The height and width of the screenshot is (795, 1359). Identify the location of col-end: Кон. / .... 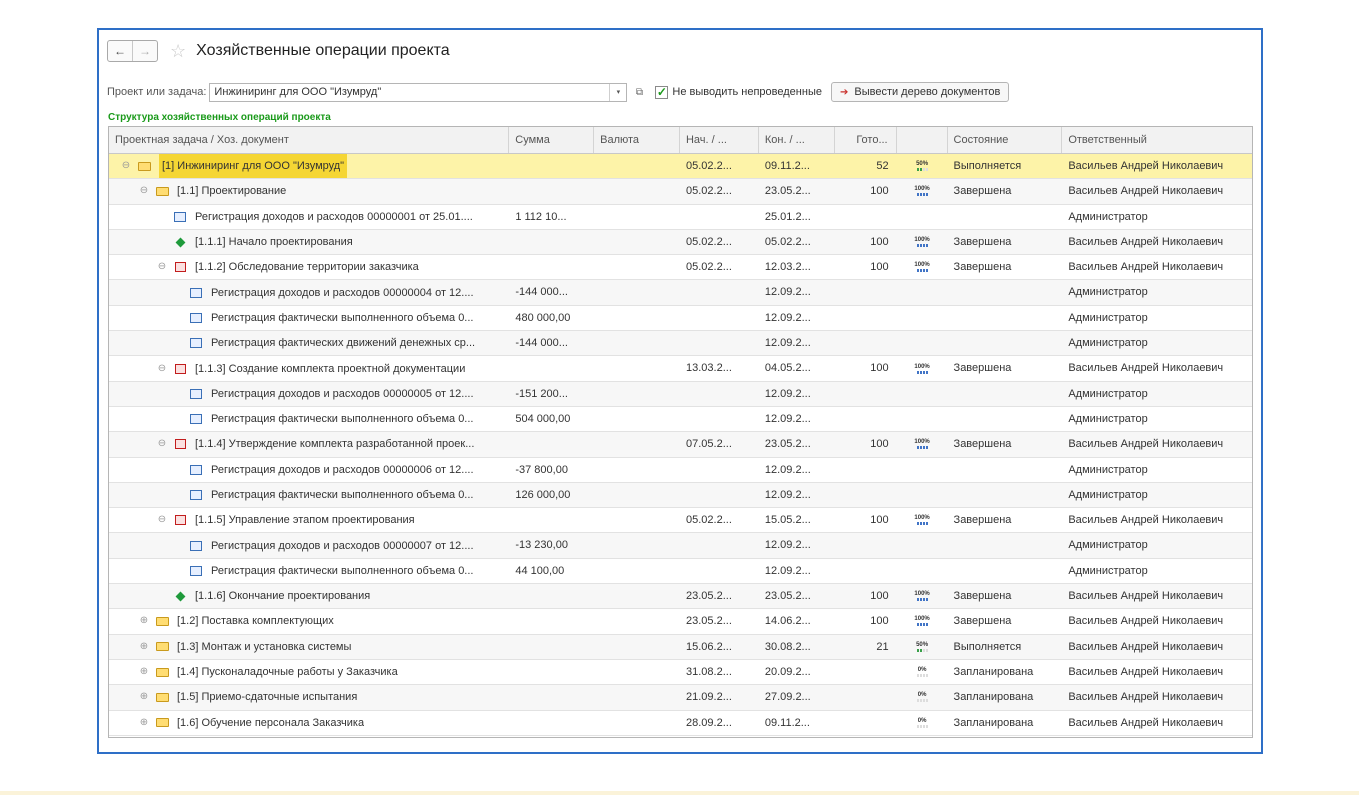
(797, 140).